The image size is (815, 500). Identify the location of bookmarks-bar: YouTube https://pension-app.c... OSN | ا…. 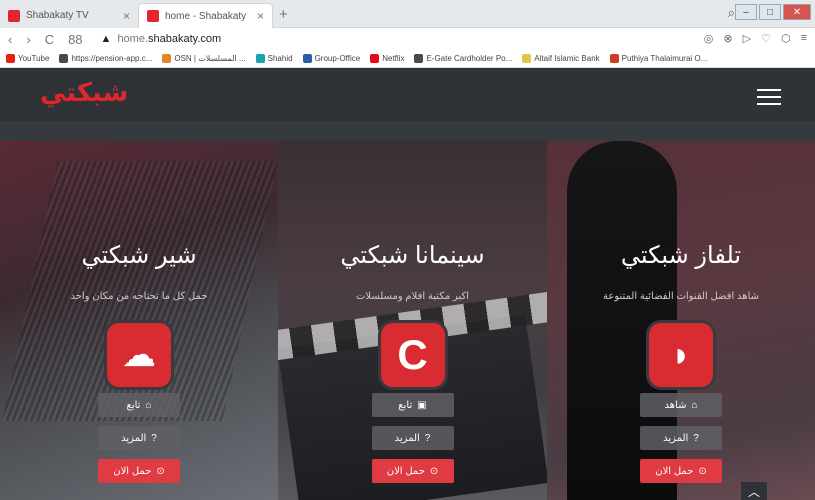
(407, 59).